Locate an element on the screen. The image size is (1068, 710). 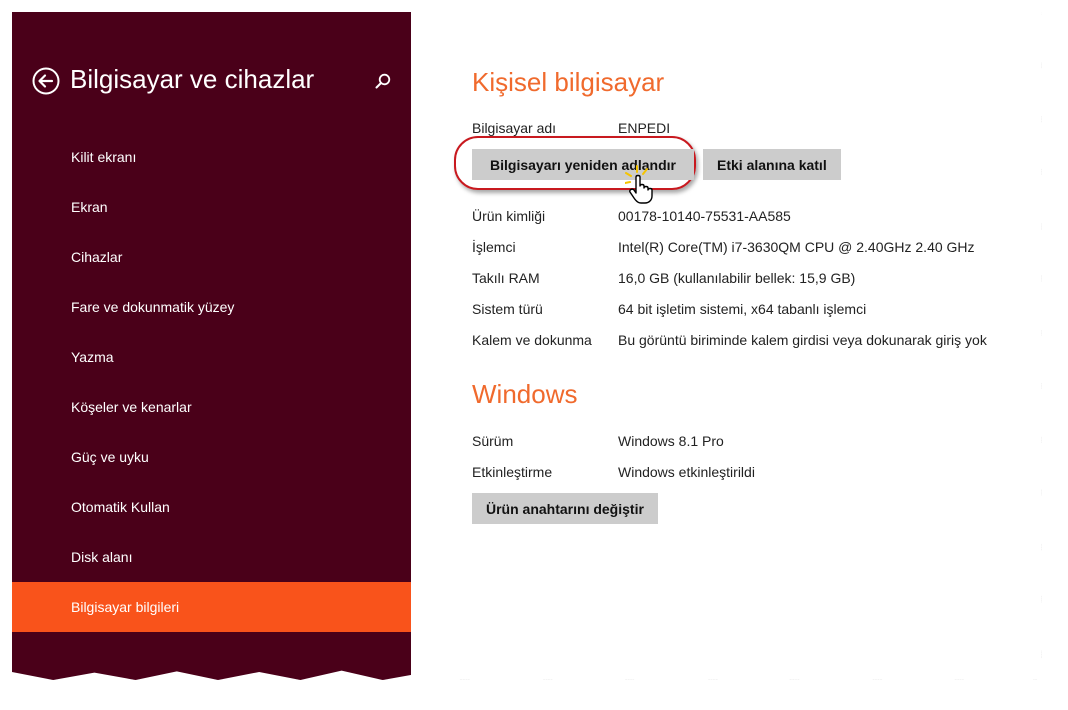
sidebar-item: Fare ve dokunmatik yüzey is located at coordinates (211, 307).